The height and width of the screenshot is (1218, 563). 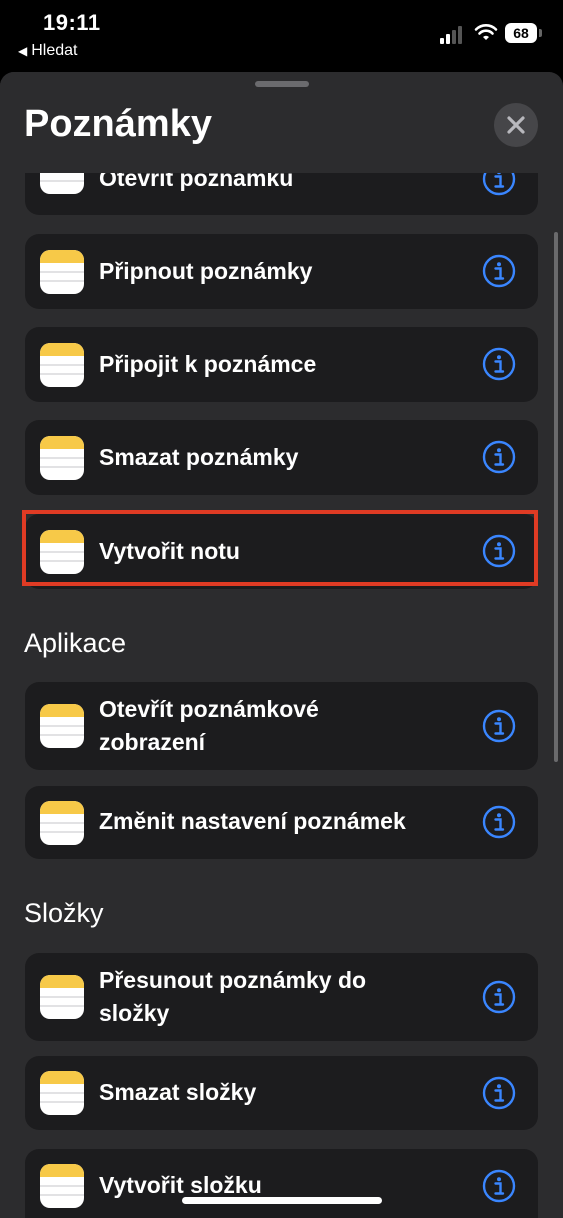 I want to click on action-row-create-note: Vytvořit notu, so click(x=281, y=551).